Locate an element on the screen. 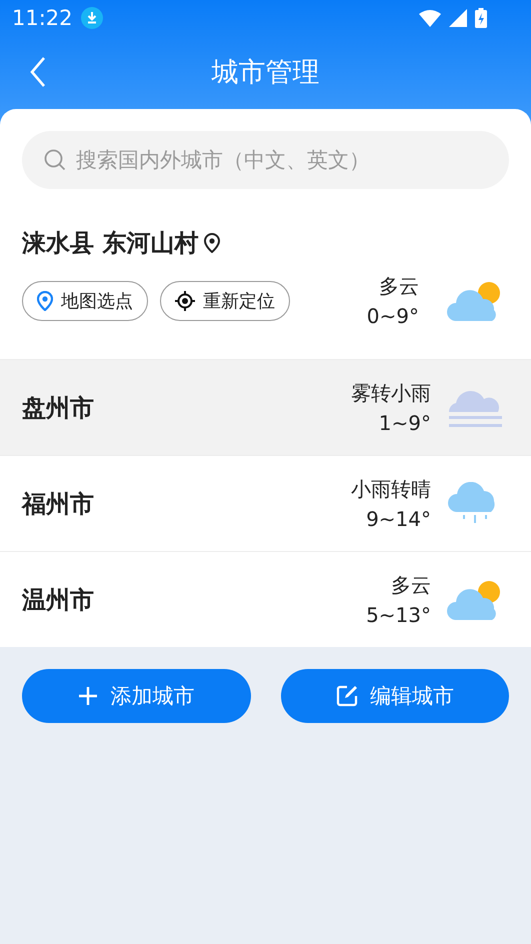  search-field: 搜索国内外城市（中文、英文） is located at coordinates (265, 160).